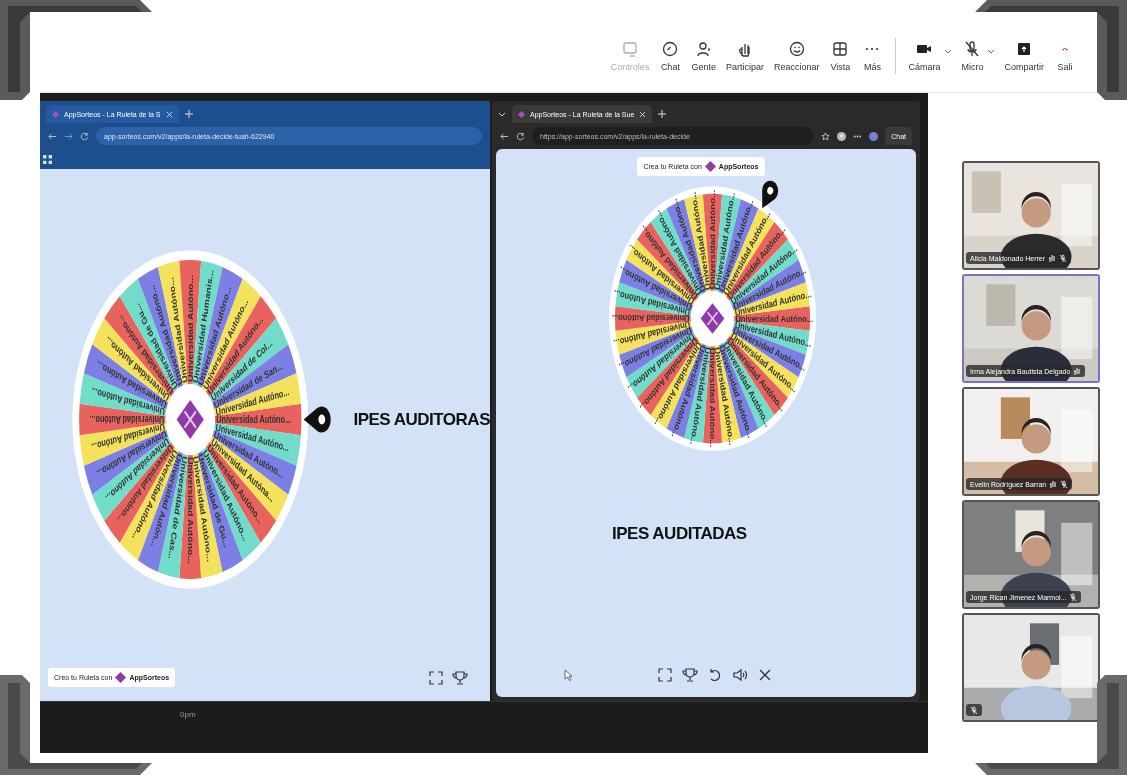 This screenshot has height=775, width=1127. Describe the element at coordinates (47, 159) in the screenshot. I see `apps-icon` at that location.